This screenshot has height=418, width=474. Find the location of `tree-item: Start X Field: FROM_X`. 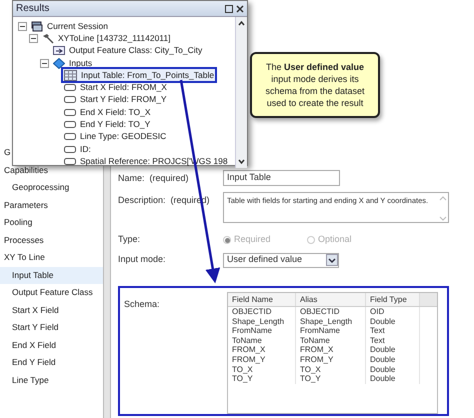

tree-item: Start X Field: FROM_X is located at coordinates (115, 88).